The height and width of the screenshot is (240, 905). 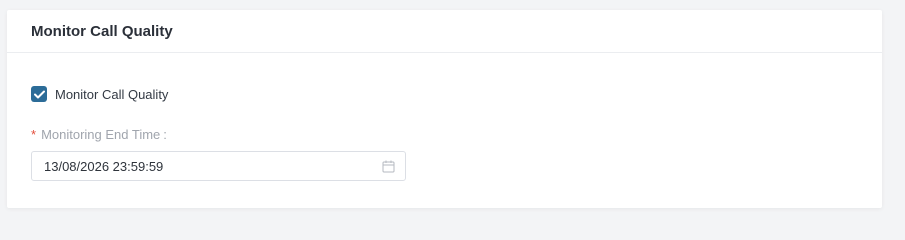 I want to click on required-asterisk: *, so click(x=34, y=134).